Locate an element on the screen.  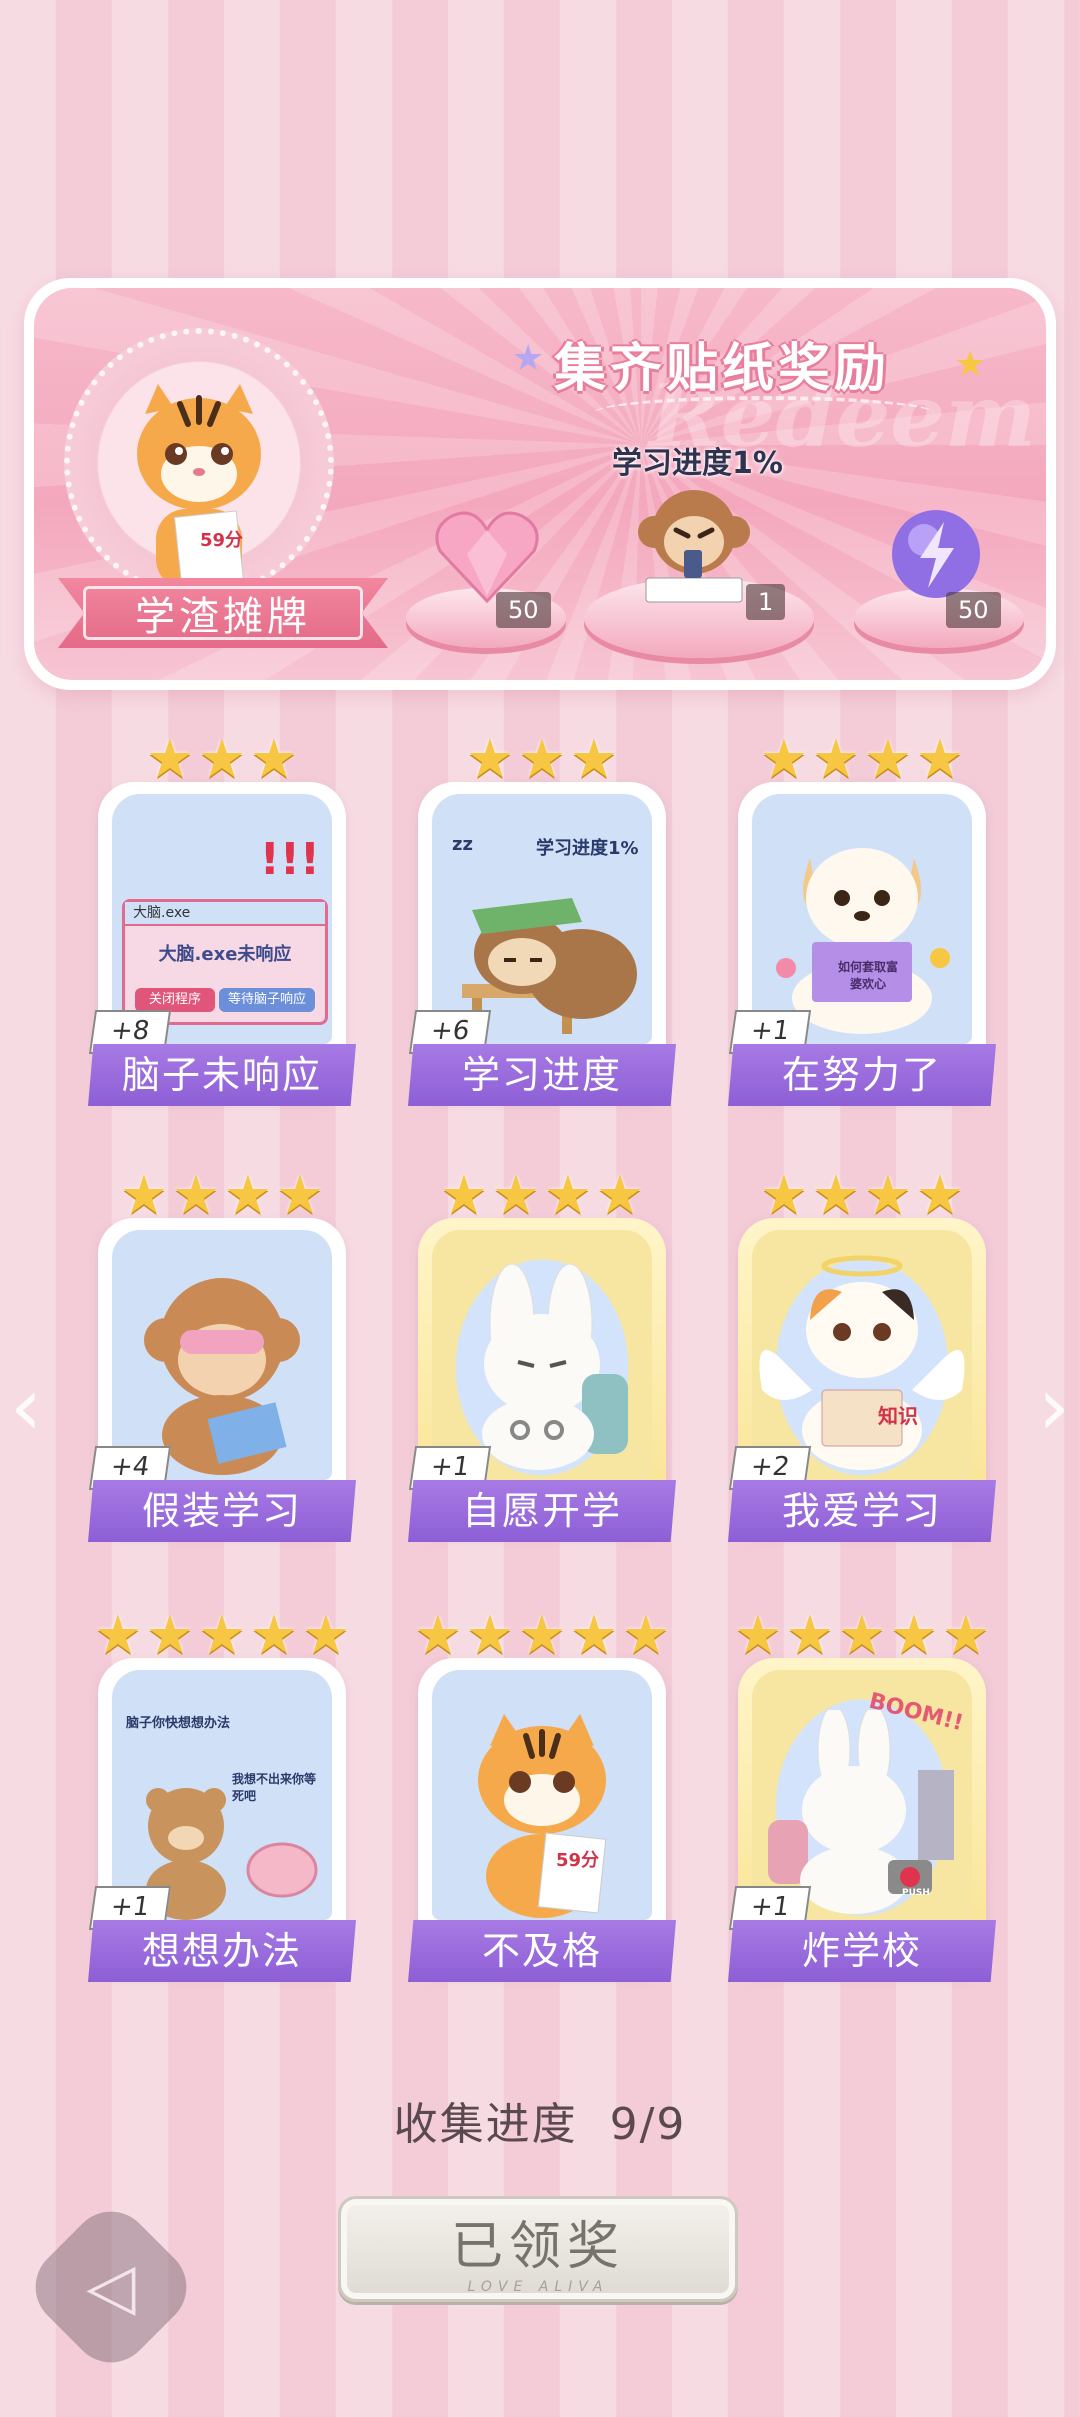
angel-cat-icon is located at coordinates (862, 1362).